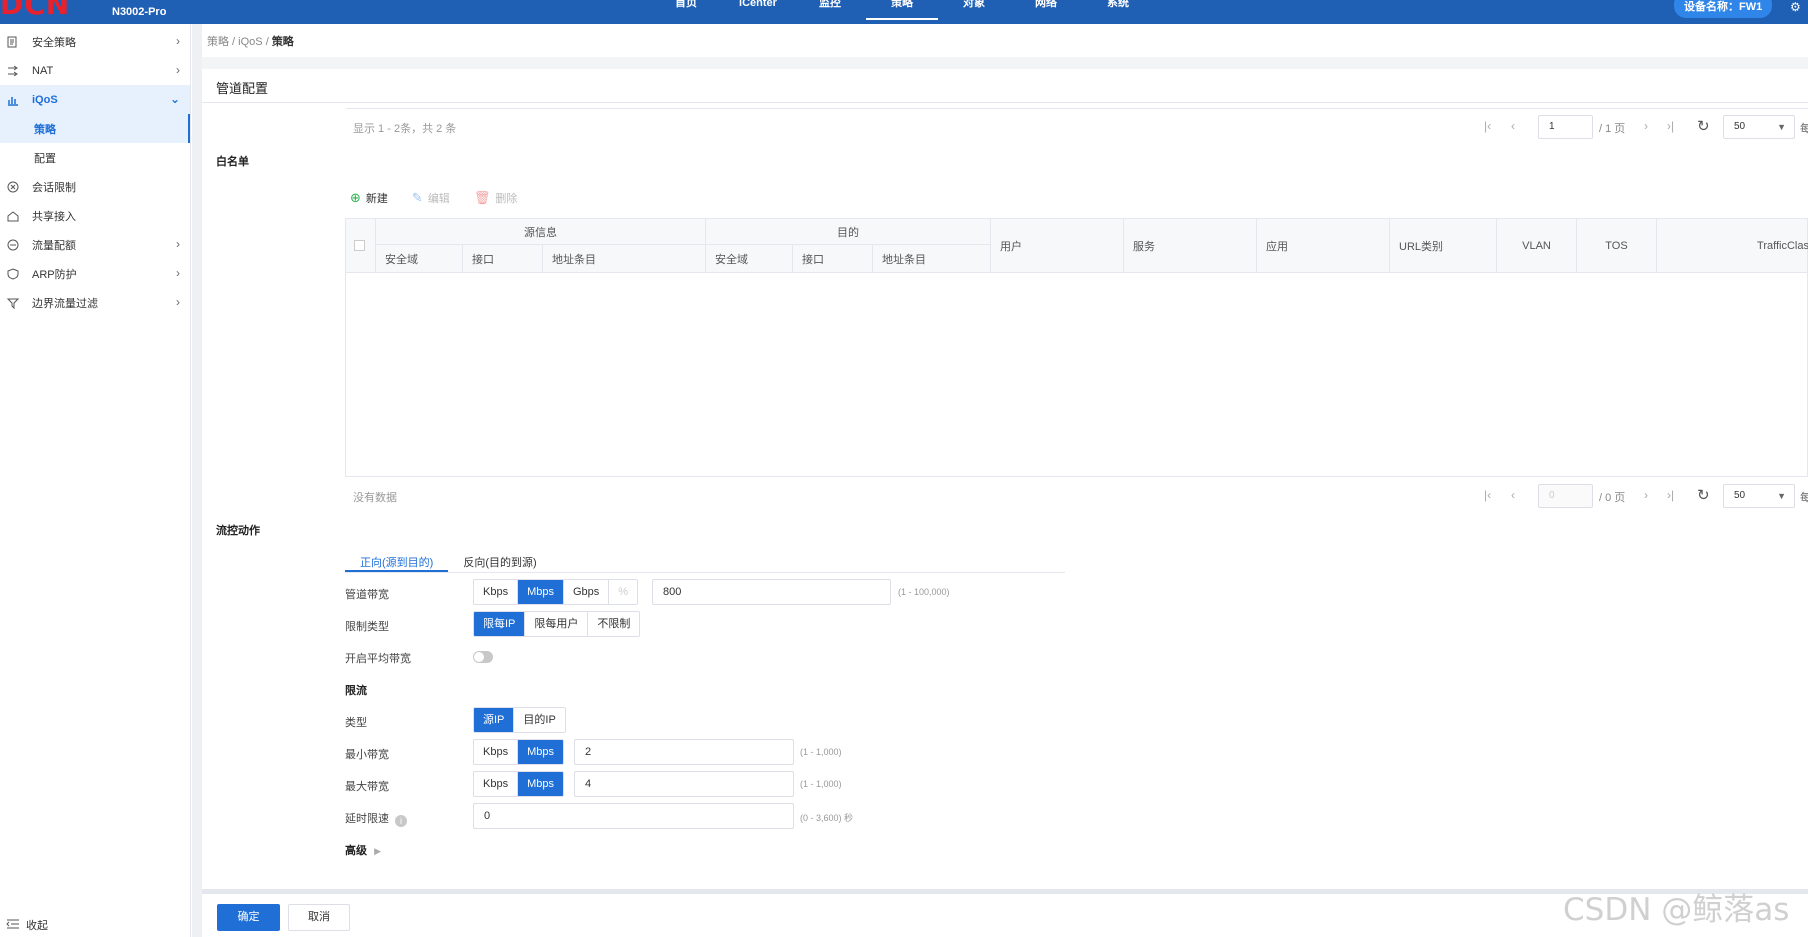 The image size is (1808, 937). What do you see at coordinates (363, 850) in the screenshot?
I see `advanced-toggle: 高级 ▶` at bounding box center [363, 850].